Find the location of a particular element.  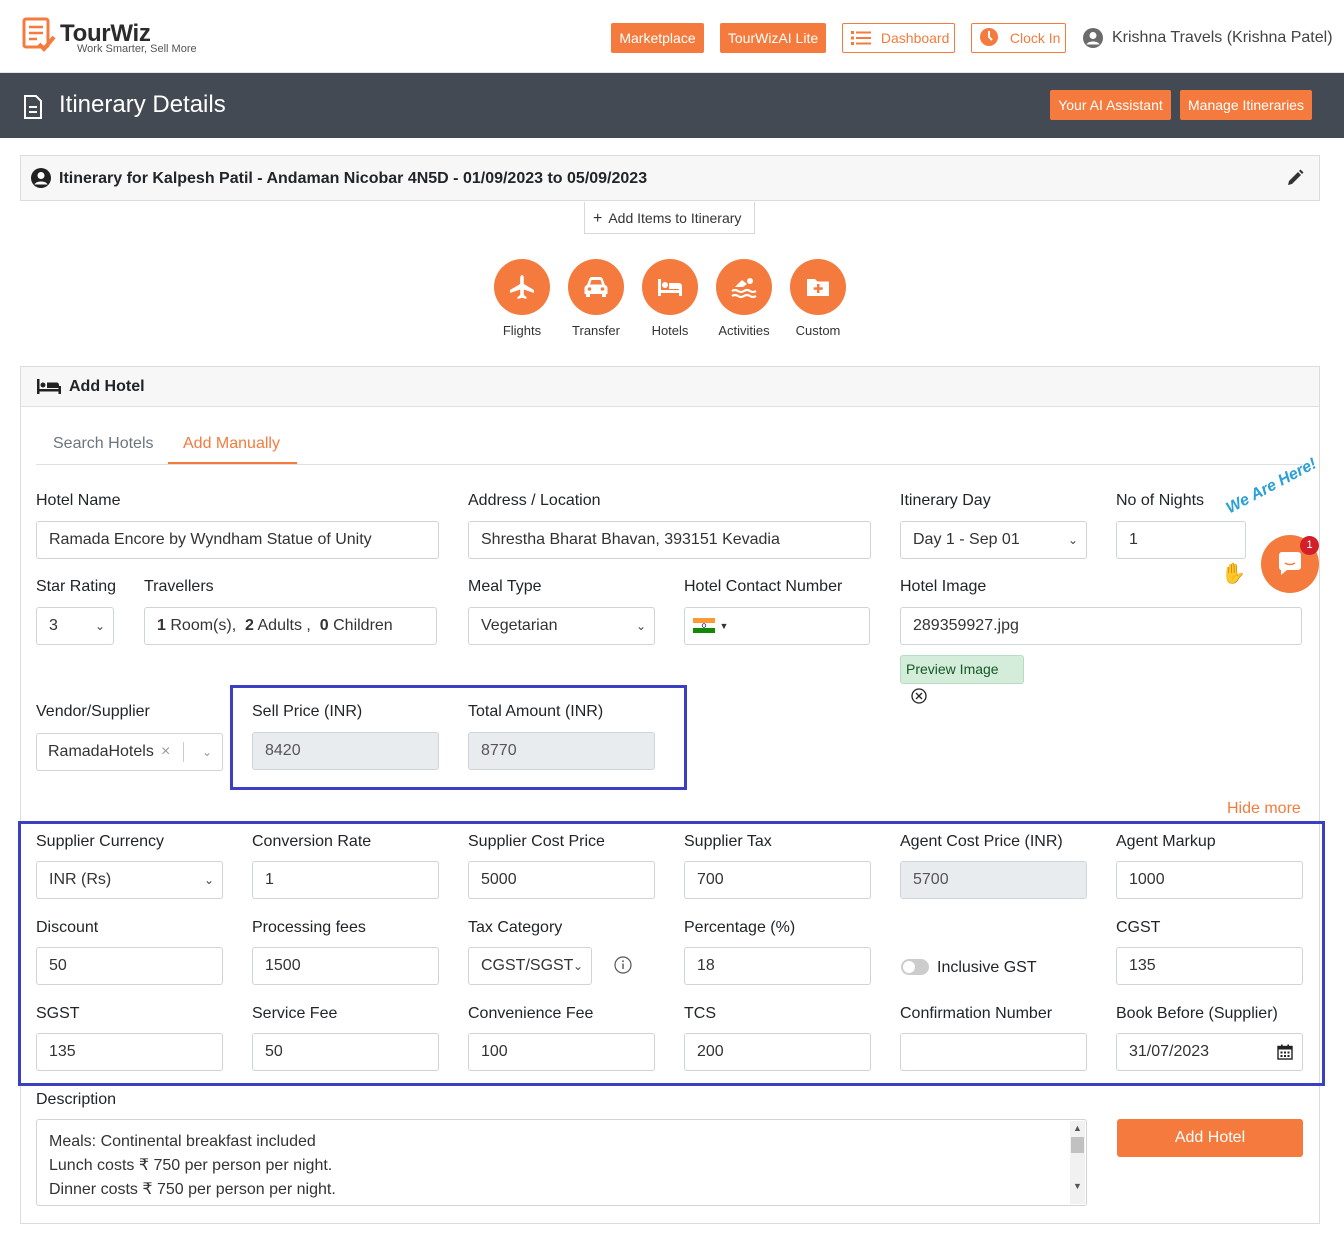

preview-image-button: Preview Image is located at coordinates (962, 679).